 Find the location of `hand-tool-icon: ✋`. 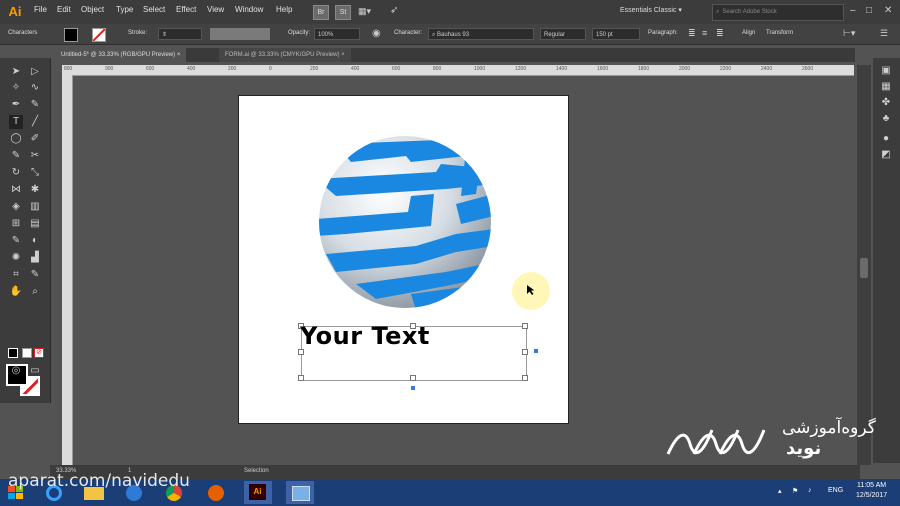

hand-tool-icon: ✋ is located at coordinates (16, 292).